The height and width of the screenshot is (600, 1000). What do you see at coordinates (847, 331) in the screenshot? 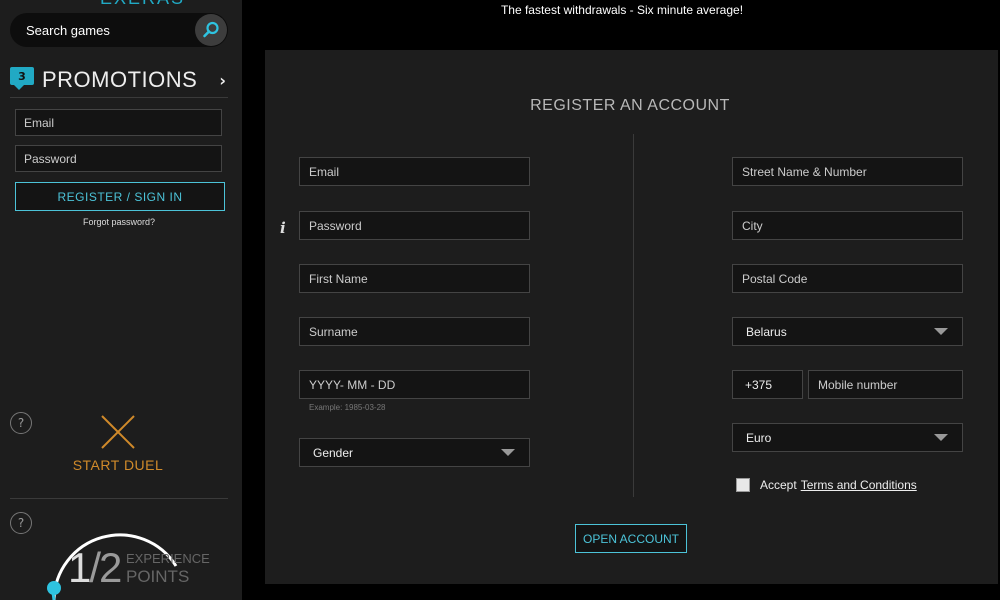
I see `country-select: Belarus` at bounding box center [847, 331].